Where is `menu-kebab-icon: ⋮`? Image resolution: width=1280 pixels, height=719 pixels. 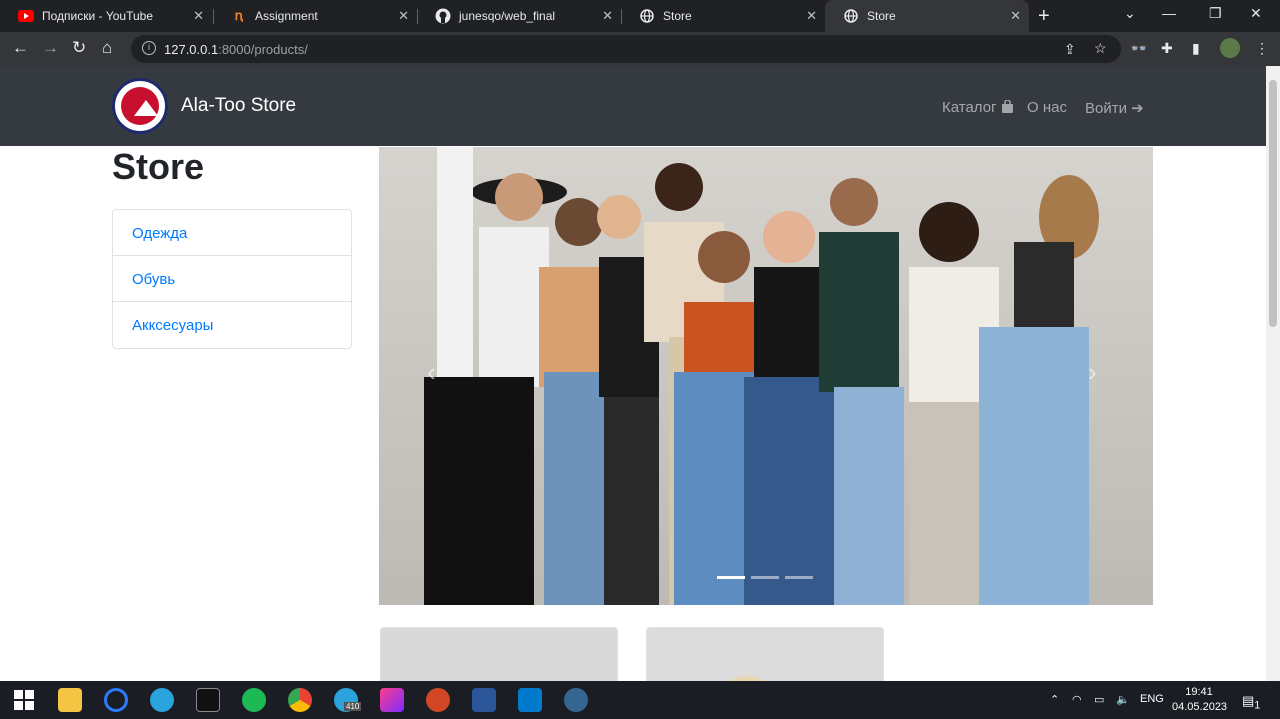 menu-kebab-icon: ⋮ is located at coordinates (1262, 48).